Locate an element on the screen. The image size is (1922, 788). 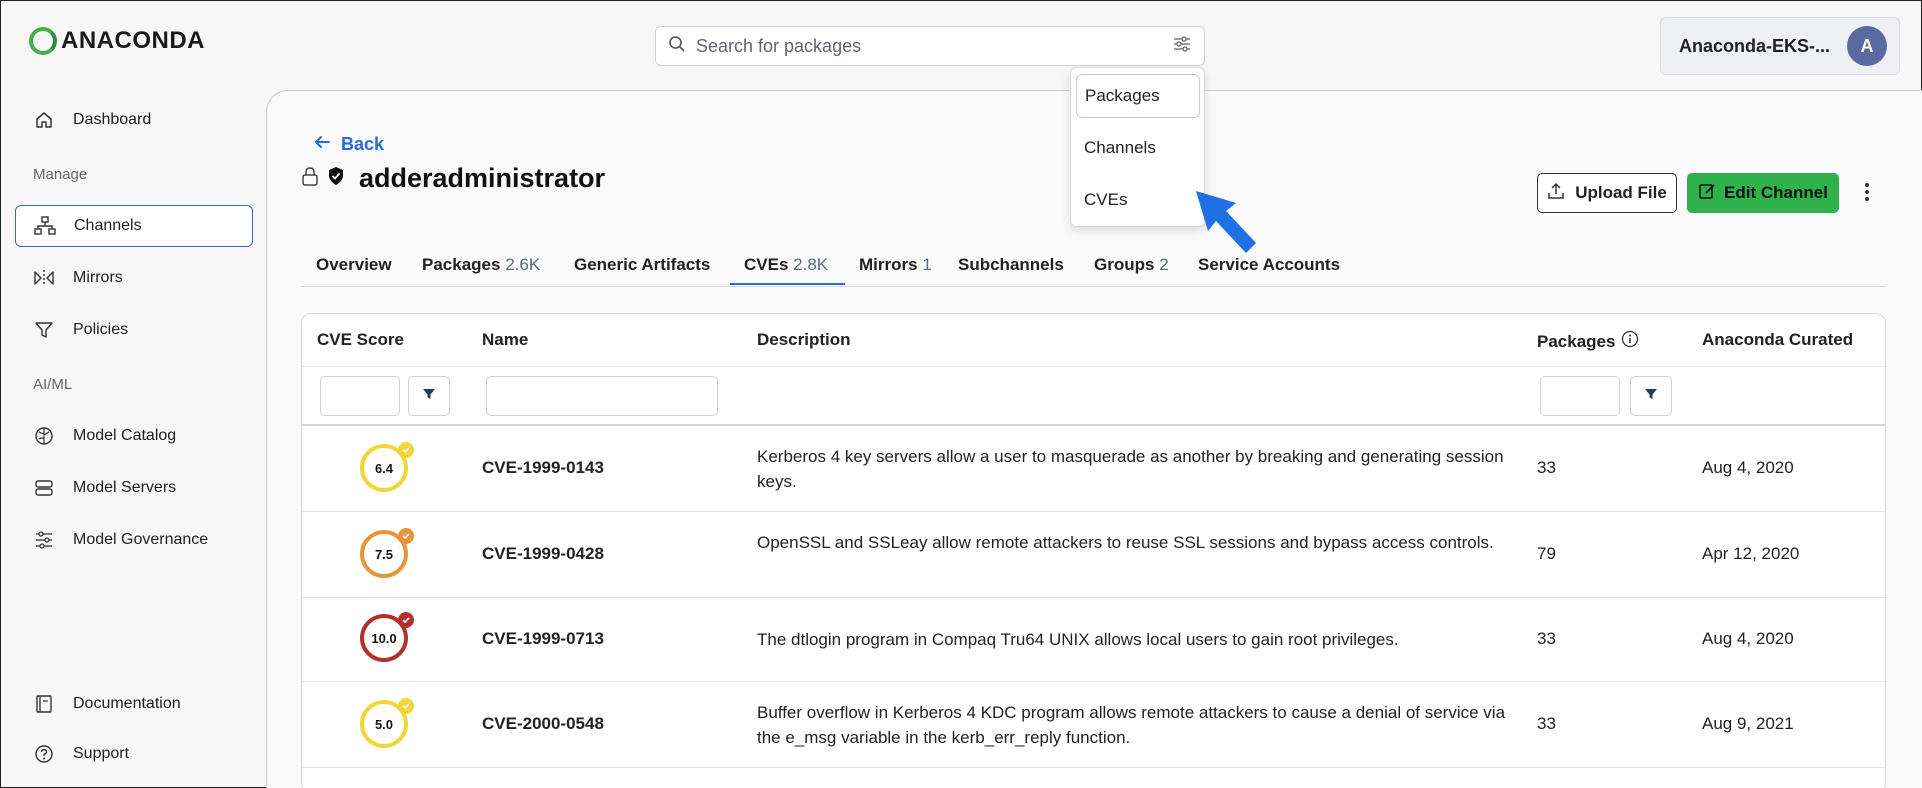
sidebar-item-label: Documentation is located at coordinates (127, 703).